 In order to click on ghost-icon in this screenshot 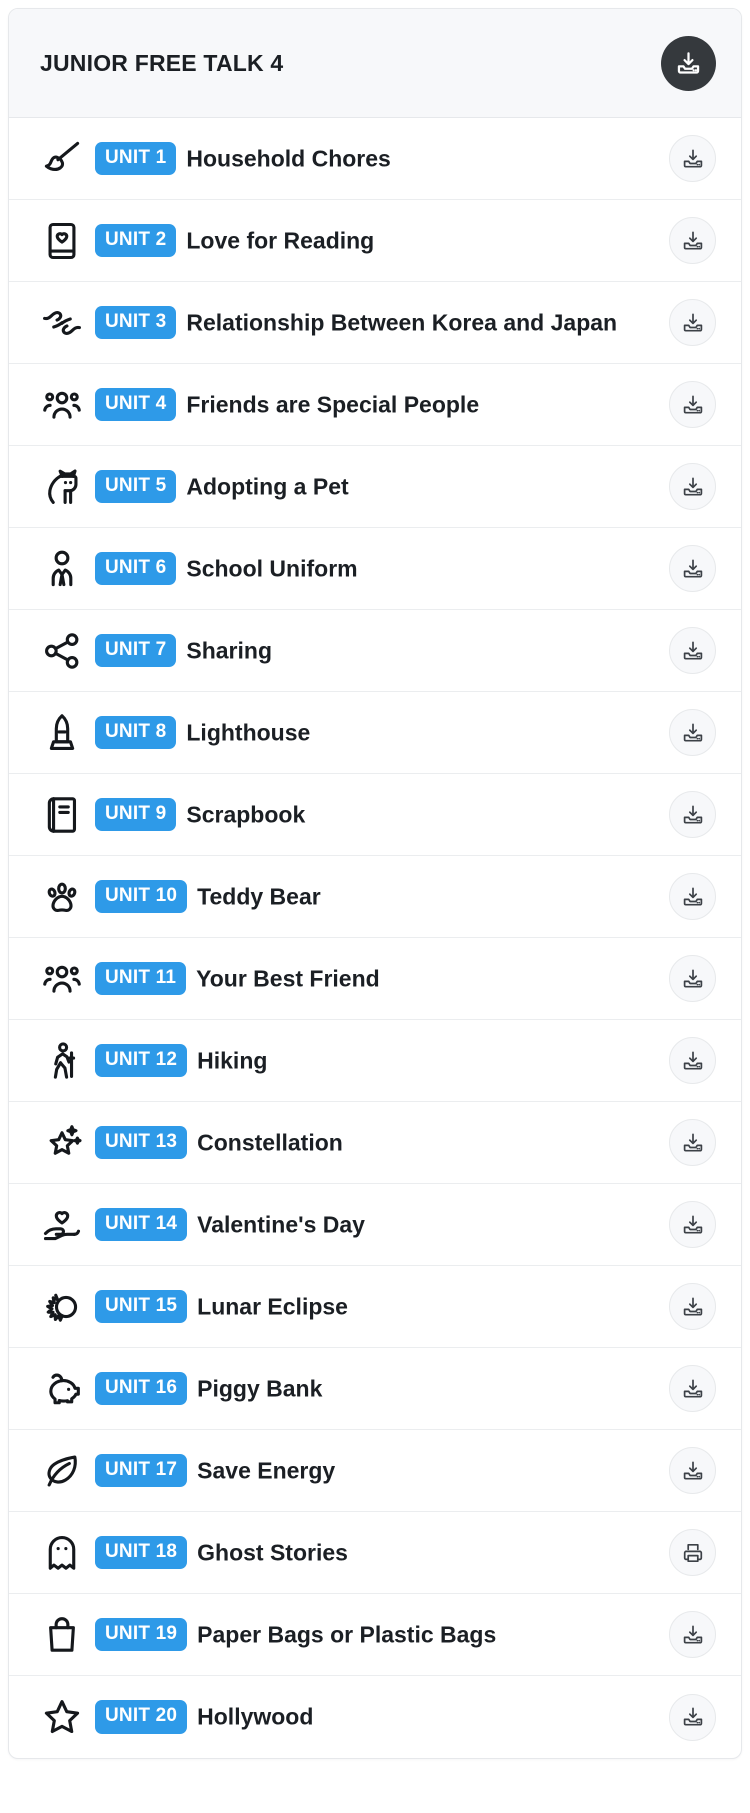, I will do `click(62, 1553)`.